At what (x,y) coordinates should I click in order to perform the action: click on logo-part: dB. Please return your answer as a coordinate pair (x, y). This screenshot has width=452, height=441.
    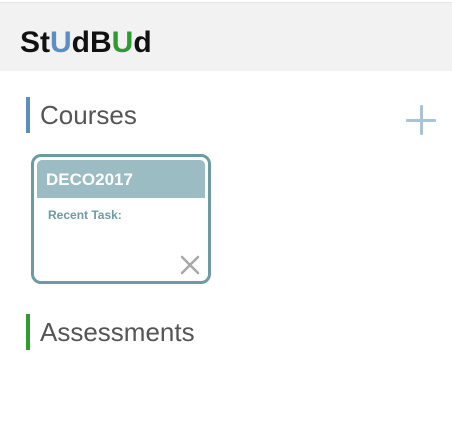
    Looking at the image, I should click on (91, 42).